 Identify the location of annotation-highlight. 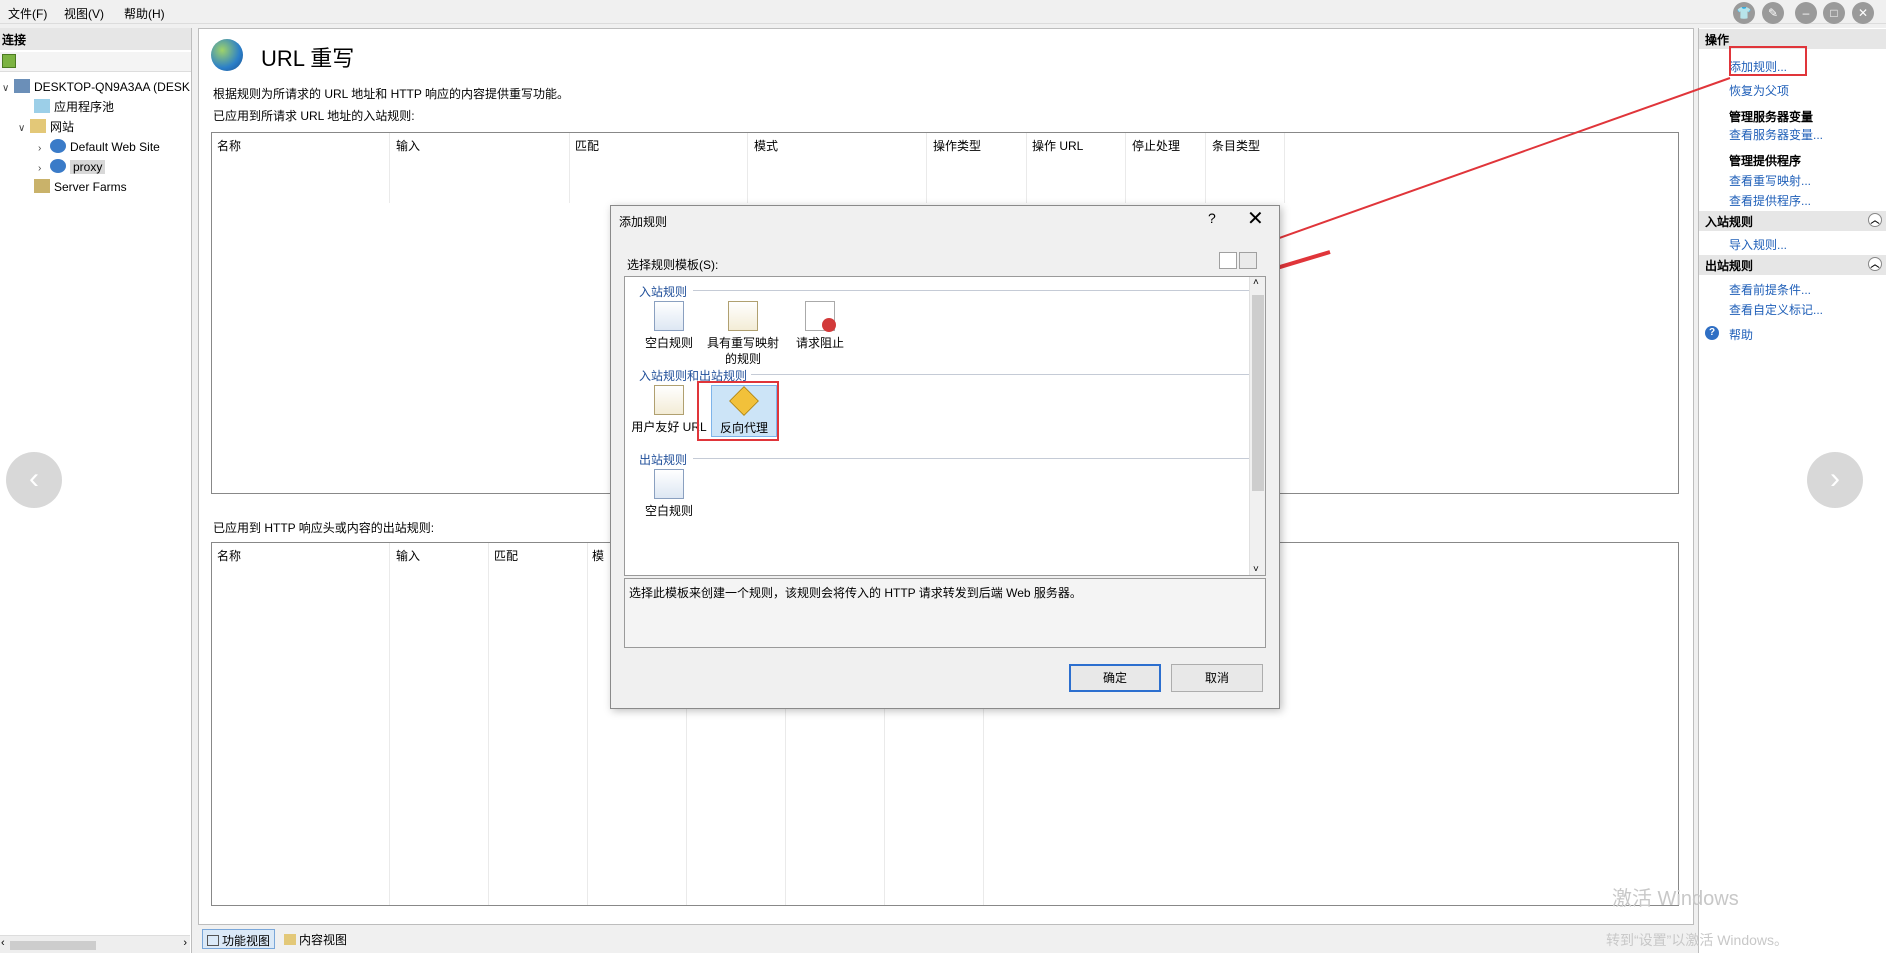
(738, 411).